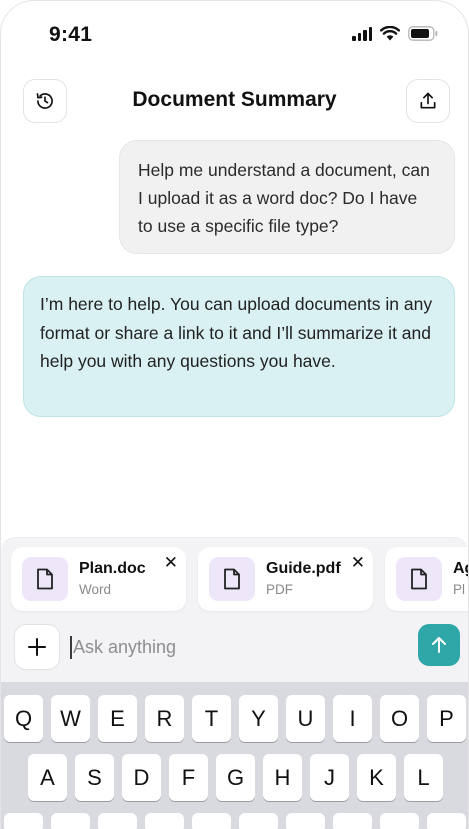 Image resolution: width=469 pixels, height=829 pixels. I want to click on arrow-up-icon, so click(439, 645).